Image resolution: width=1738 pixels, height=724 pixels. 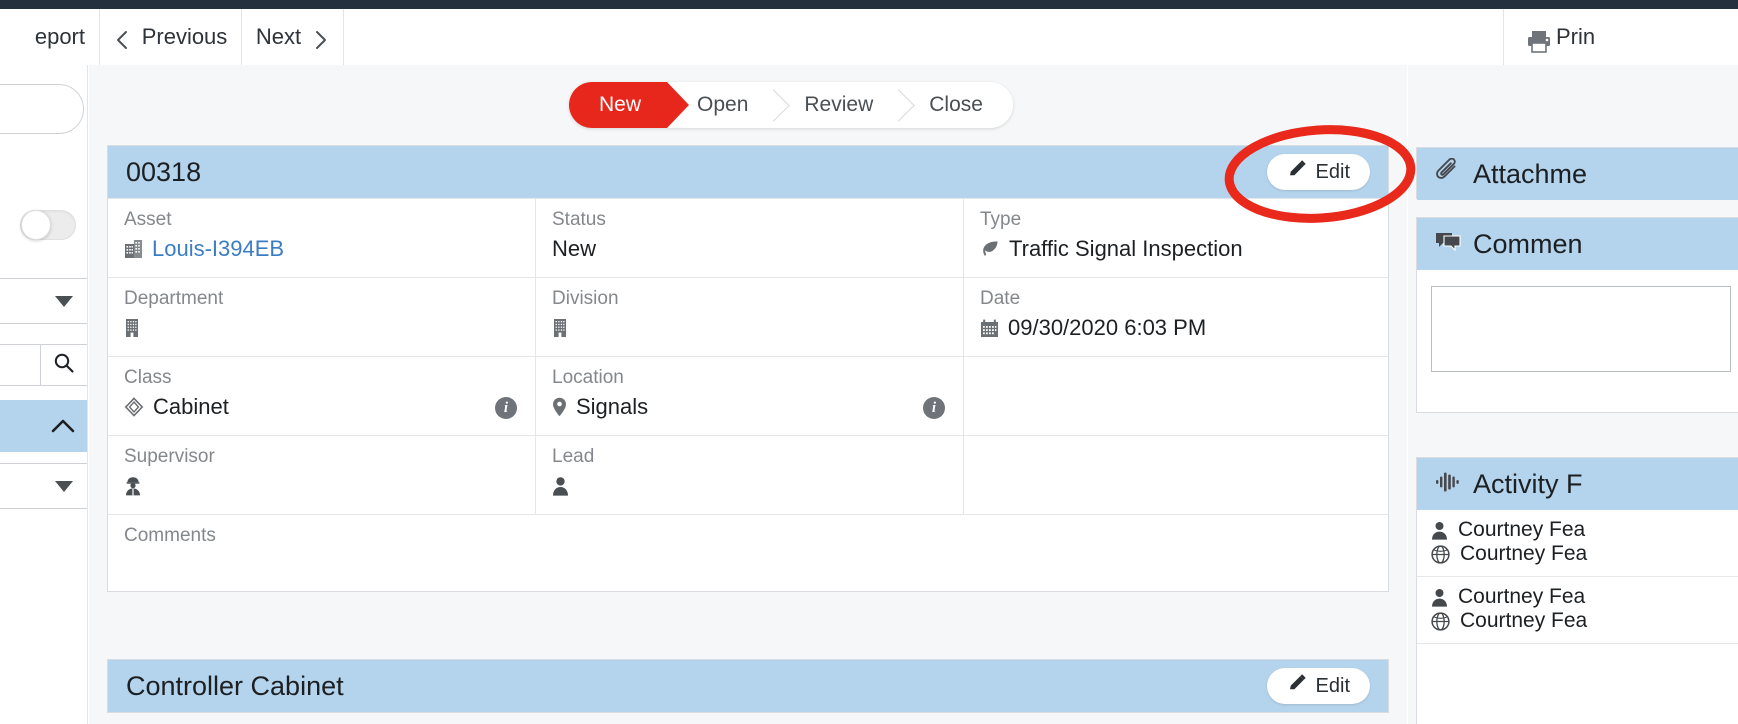 What do you see at coordinates (50, 37) in the screenshot?
I see `report-button: eport` at bounding box center [50, 37].